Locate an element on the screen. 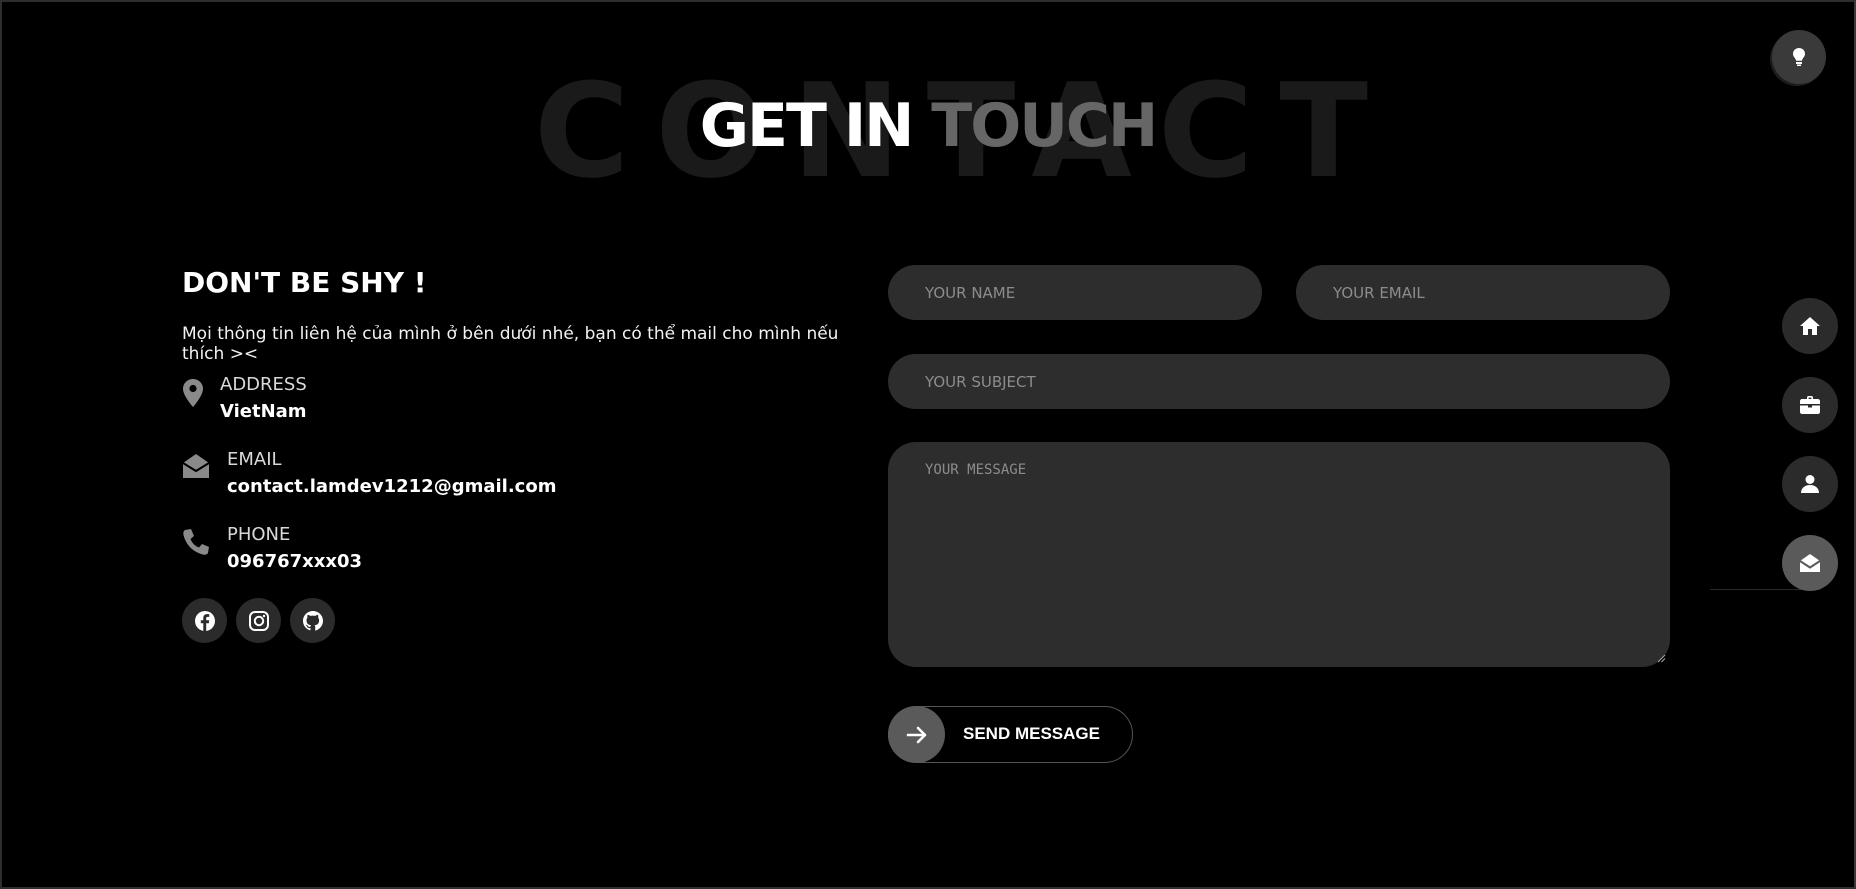 This screenshot has width=1856, height=889. arrow-right-icon is located at coordinates (916, 734).